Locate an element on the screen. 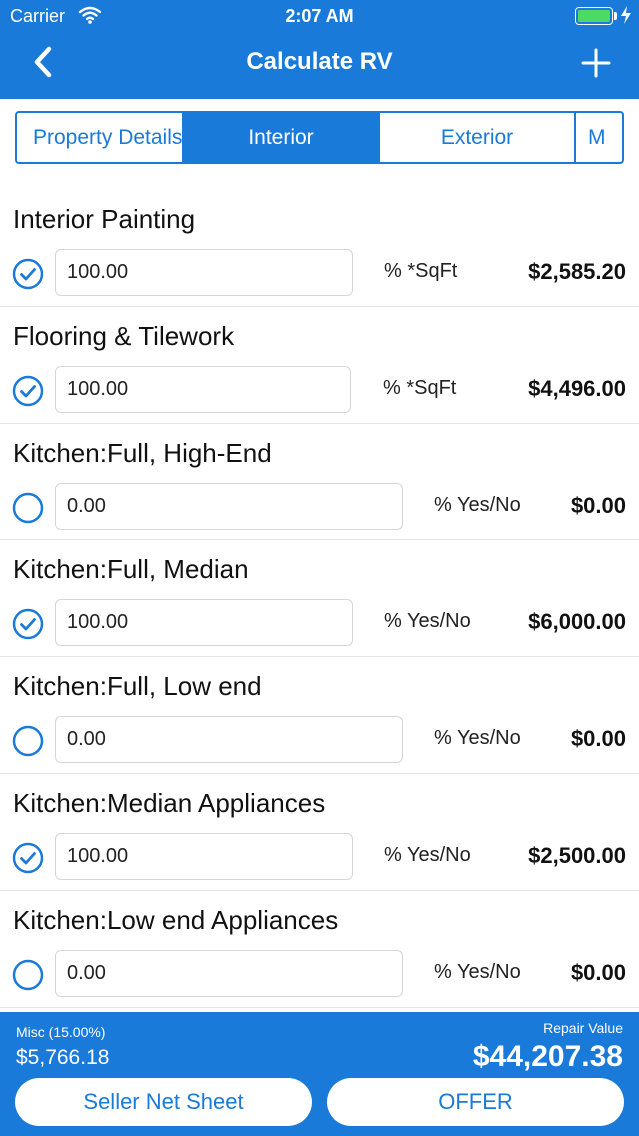 The image size is (639, 1136). item-title: Kitchen:Median Appliances is located at coordinates (169, 802).